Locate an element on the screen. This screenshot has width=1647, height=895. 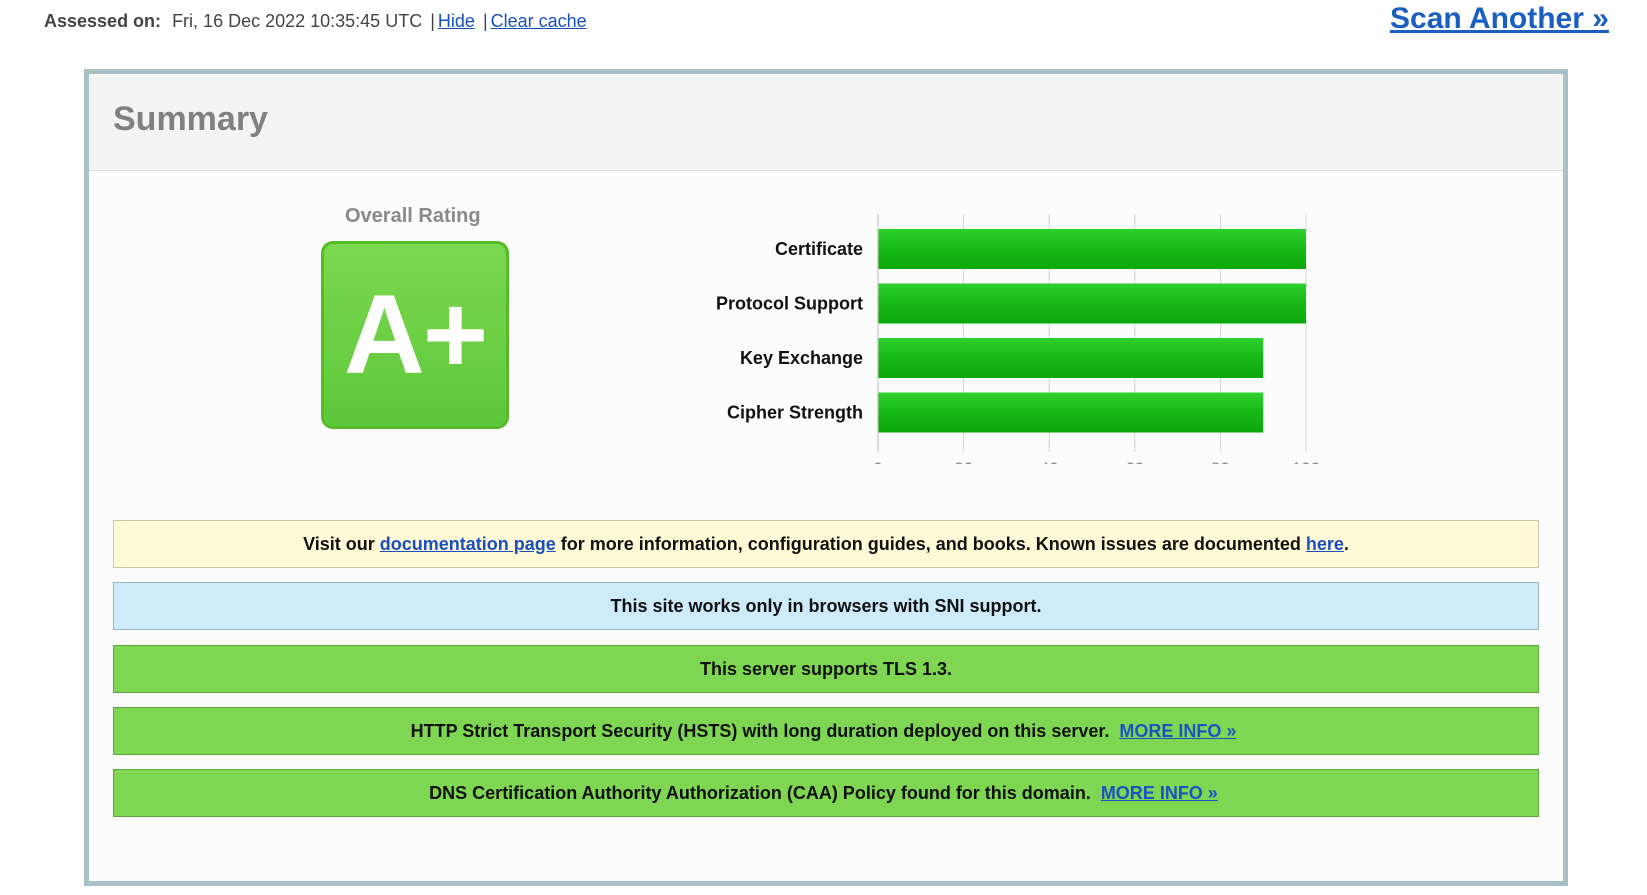
hide-link: Hide is located at coordinates (456, 21).